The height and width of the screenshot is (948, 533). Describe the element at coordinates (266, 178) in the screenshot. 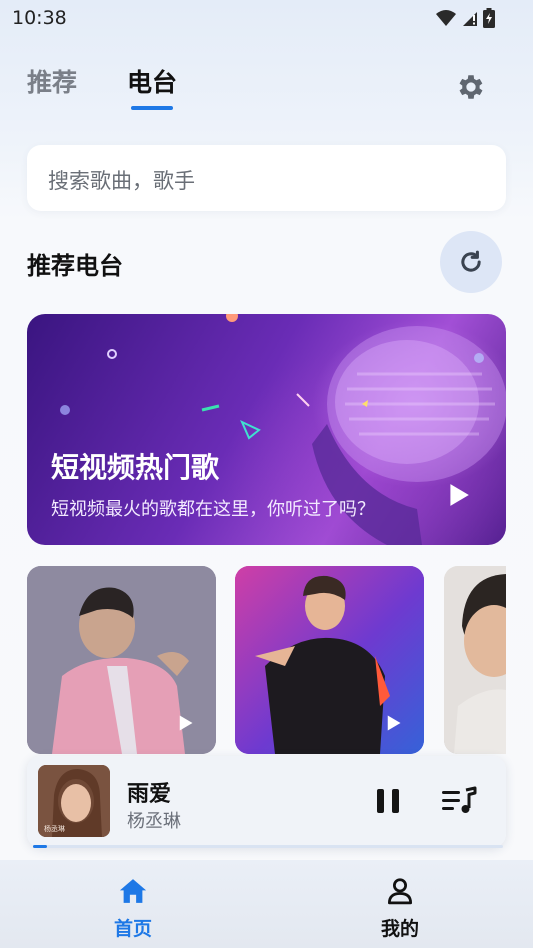

I see `search-input: 搜索歌曲，歌手` at that location.